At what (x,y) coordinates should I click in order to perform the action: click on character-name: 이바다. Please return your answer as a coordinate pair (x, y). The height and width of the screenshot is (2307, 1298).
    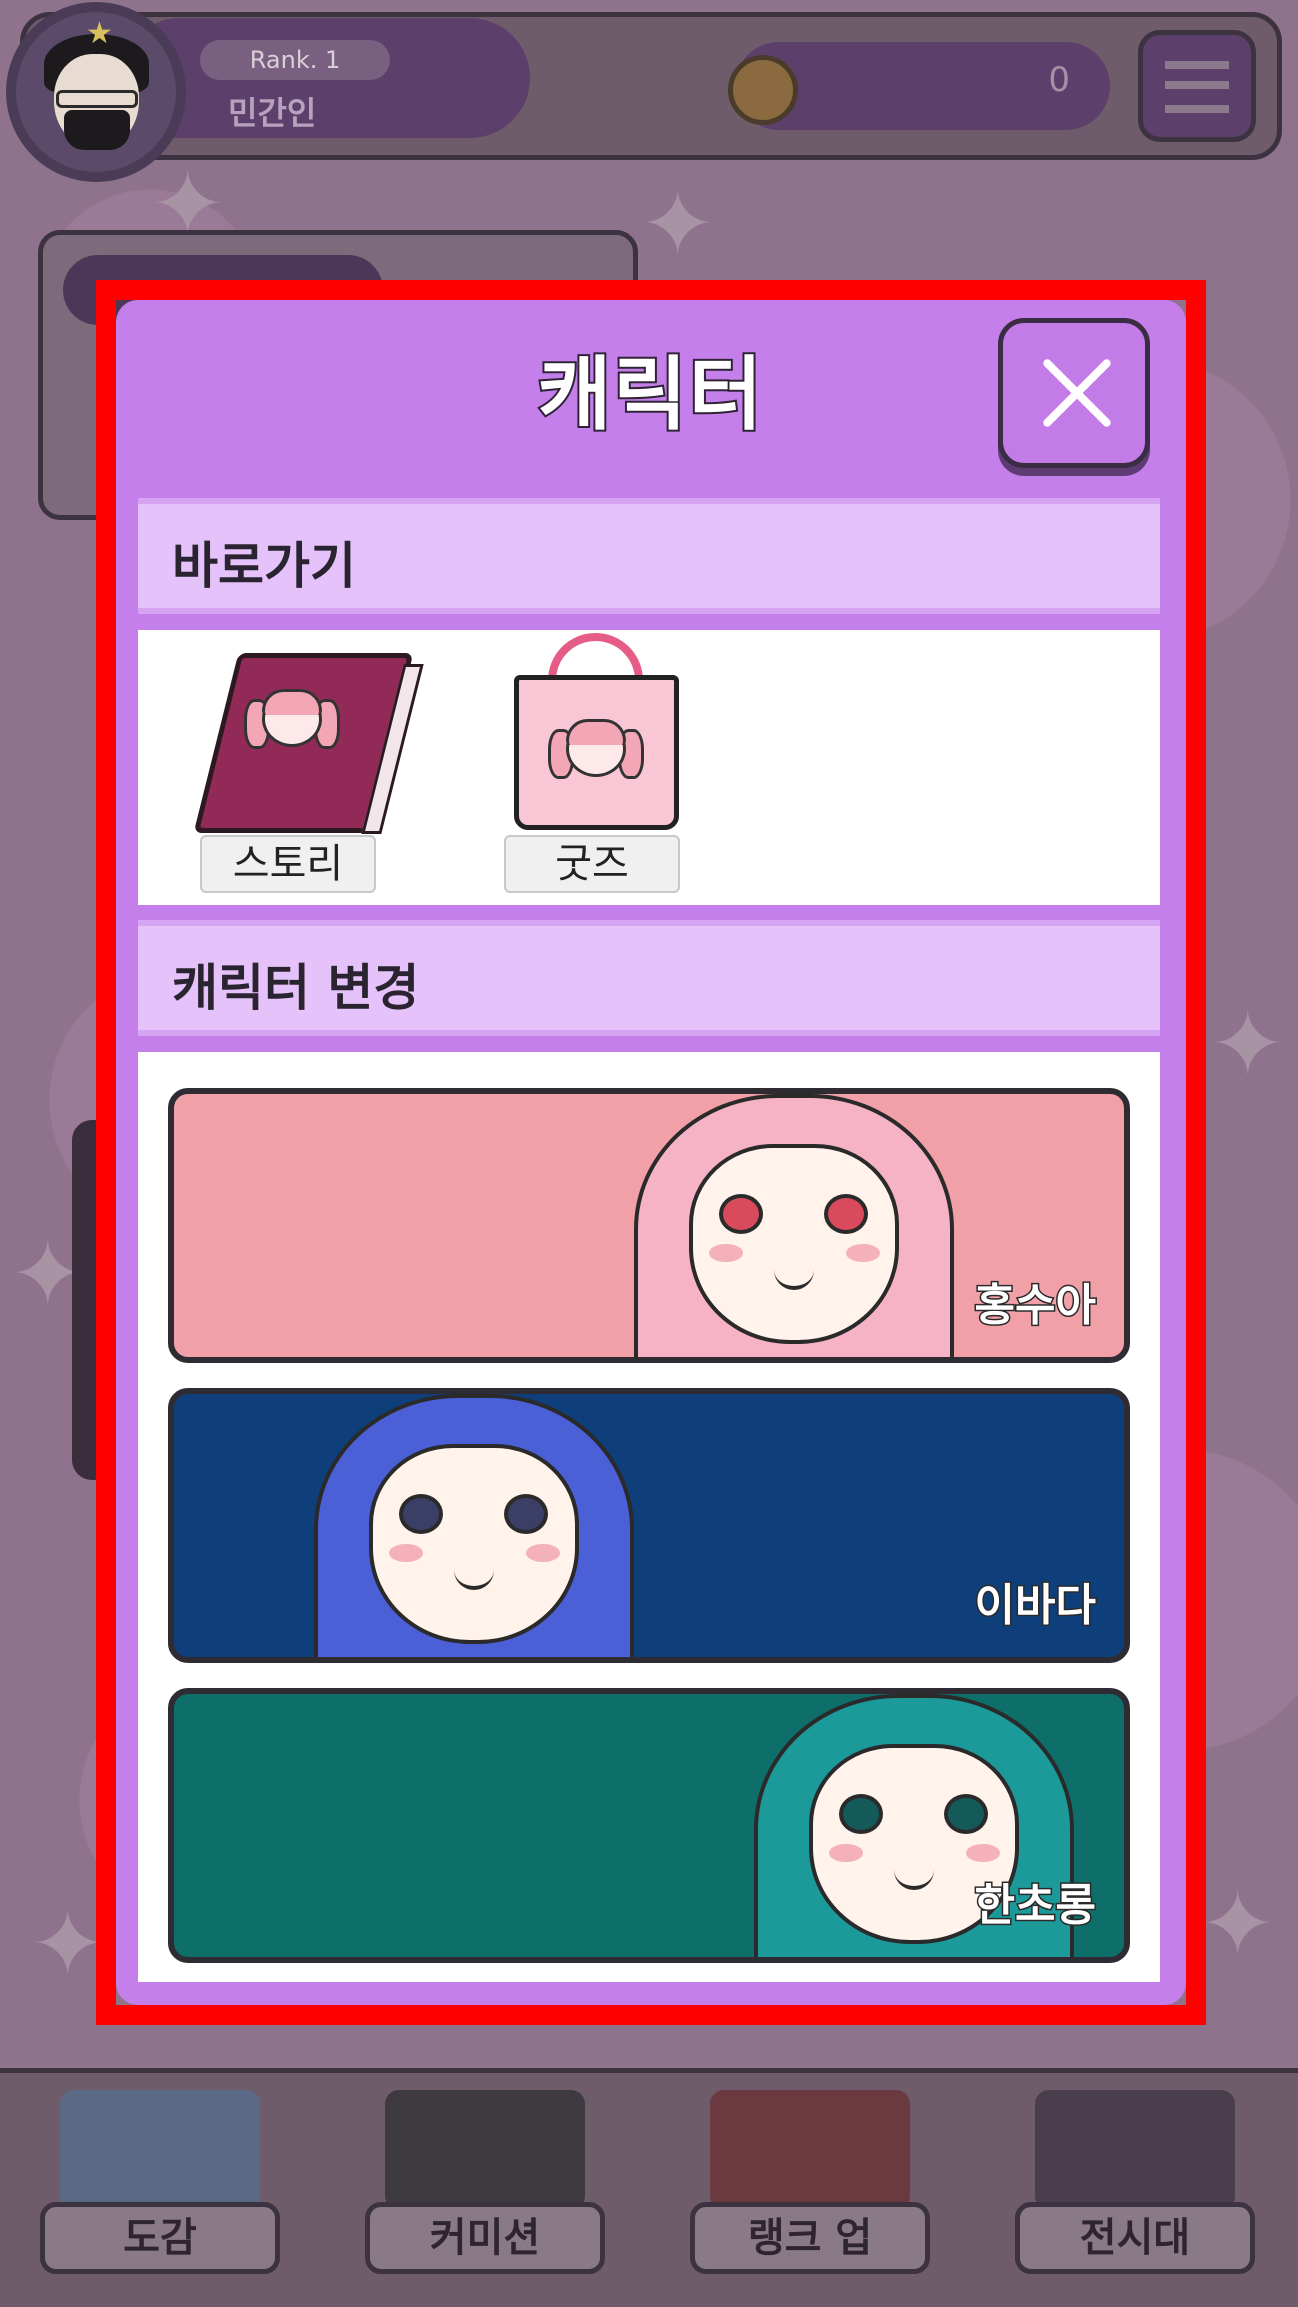
    Looking at the image, I should click on (1035, 1606).